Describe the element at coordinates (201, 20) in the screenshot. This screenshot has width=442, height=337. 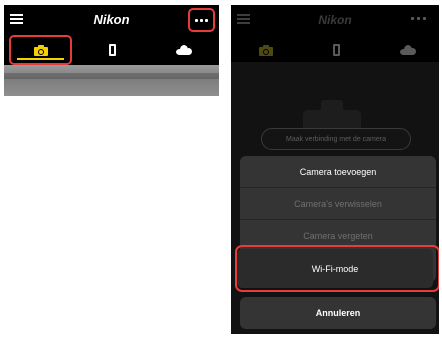
I see `more-options-button` at that location.